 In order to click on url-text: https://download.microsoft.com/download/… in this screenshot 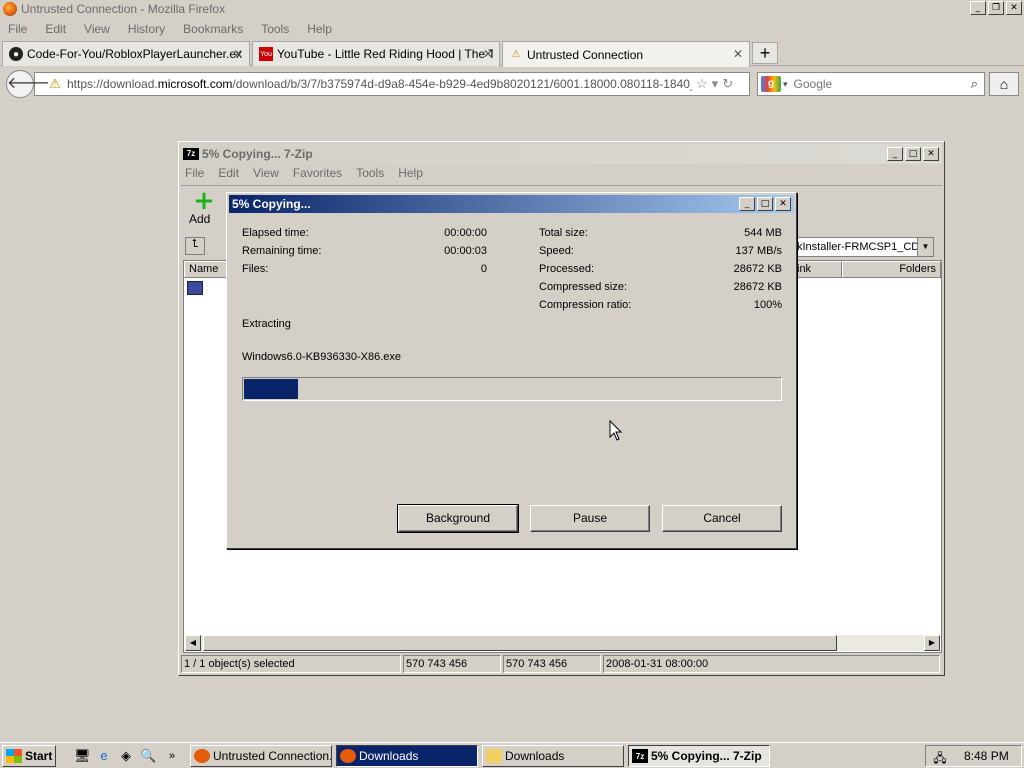, I will do `click(379, 84)`.